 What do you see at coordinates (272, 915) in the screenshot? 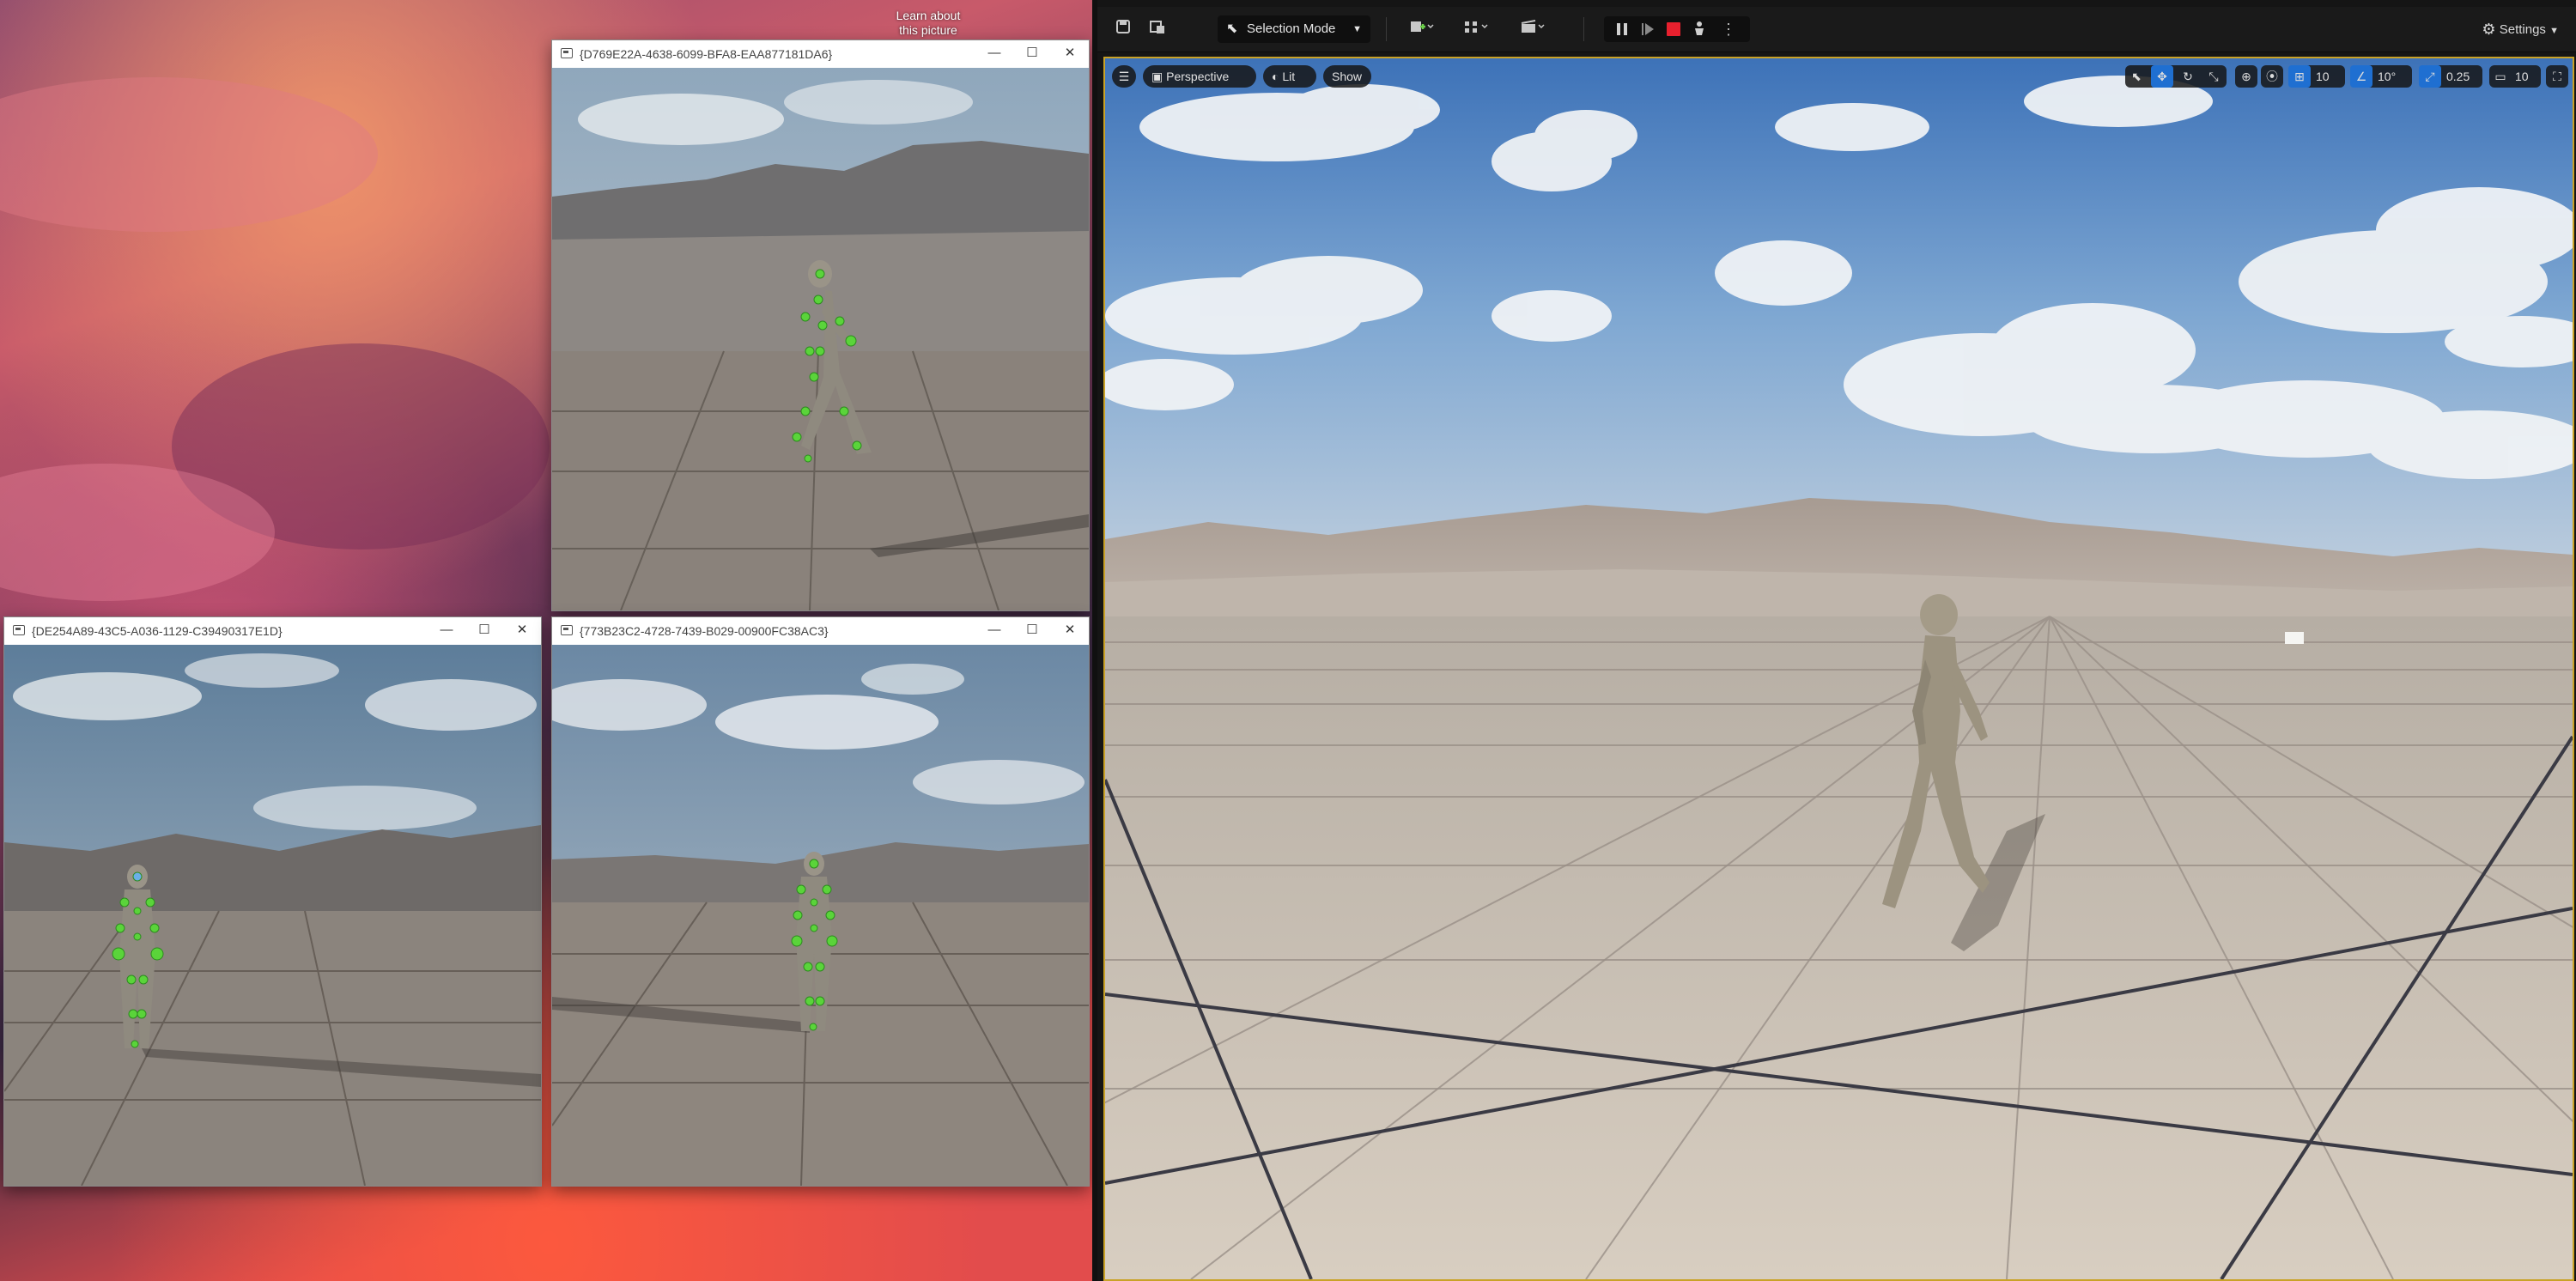
I see `camera-view-front` at bounding box center [272, 915].